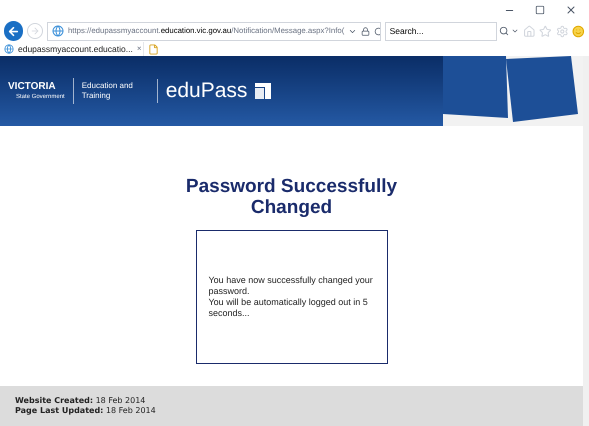 This screenshot has width=589, height=426. I want to click on browser-tab: edupassmyaccount.educatio... ×, so click(74, 49).